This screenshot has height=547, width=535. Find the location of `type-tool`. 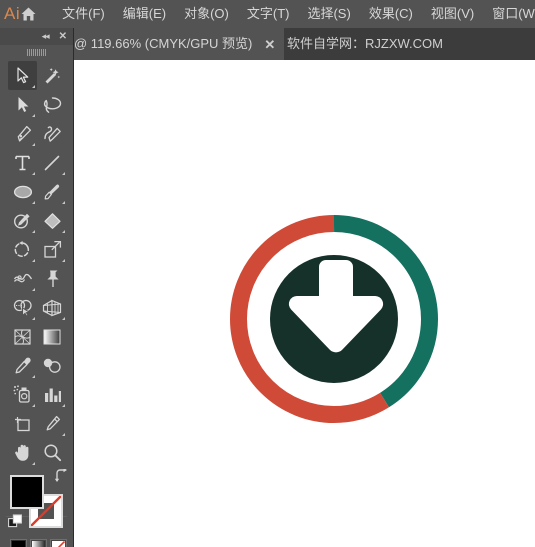

type-tool is located at coordinates (22, 162).